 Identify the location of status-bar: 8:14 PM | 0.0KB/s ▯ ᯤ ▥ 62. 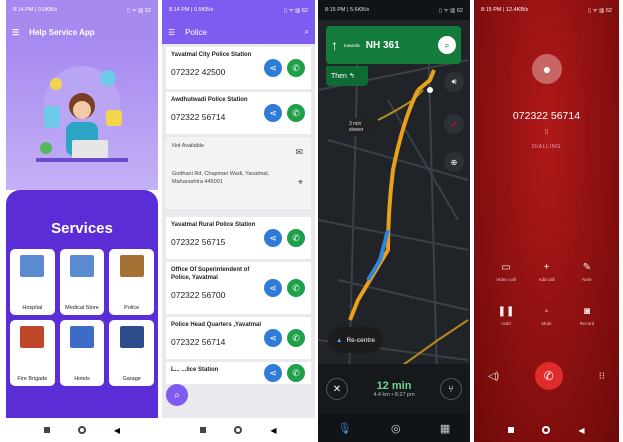
(82, 10).